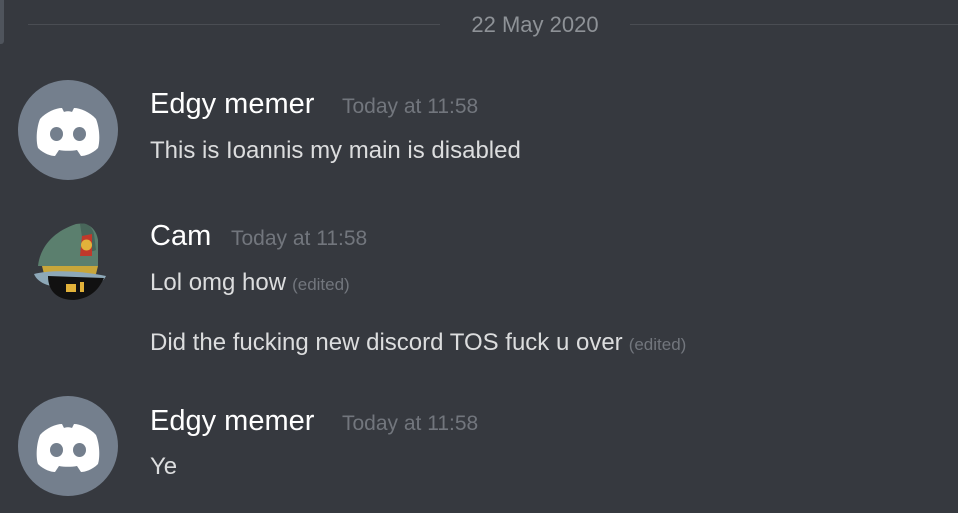  I want to click on message-text: Lol omg how (edited), so click(250, 284).